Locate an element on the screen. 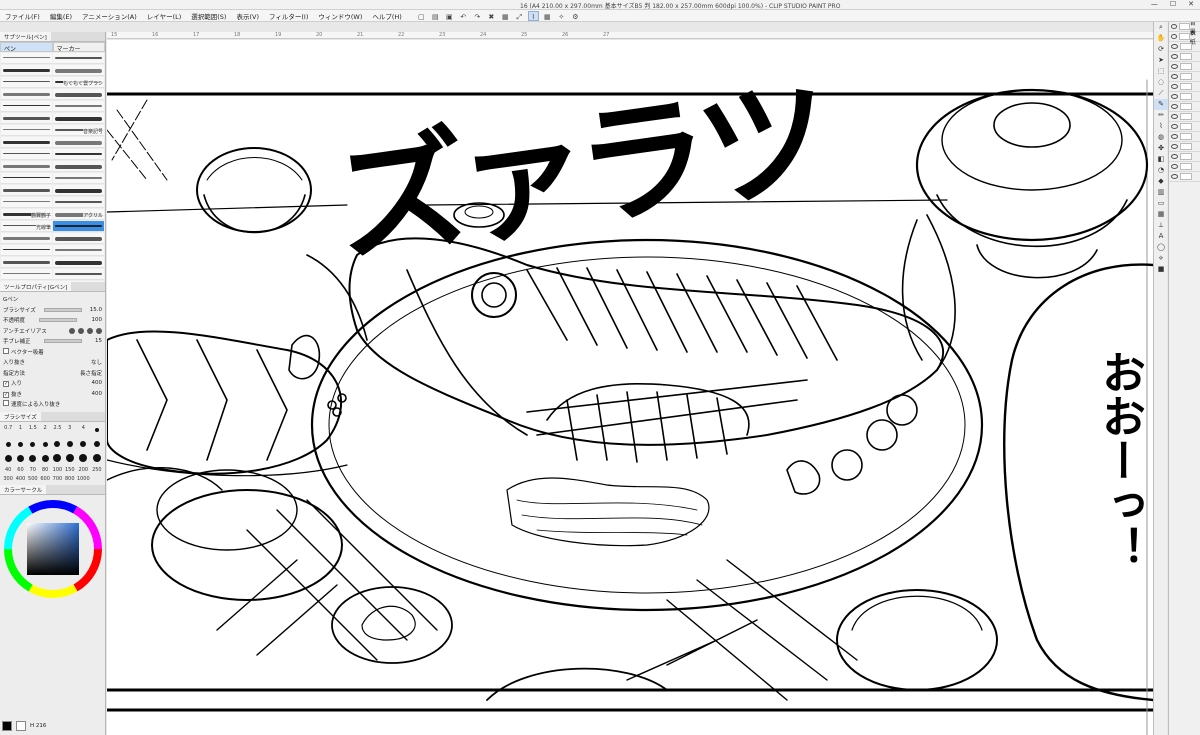  menu-selection: 選択範囲(S) is located at coordinates (208, 16).